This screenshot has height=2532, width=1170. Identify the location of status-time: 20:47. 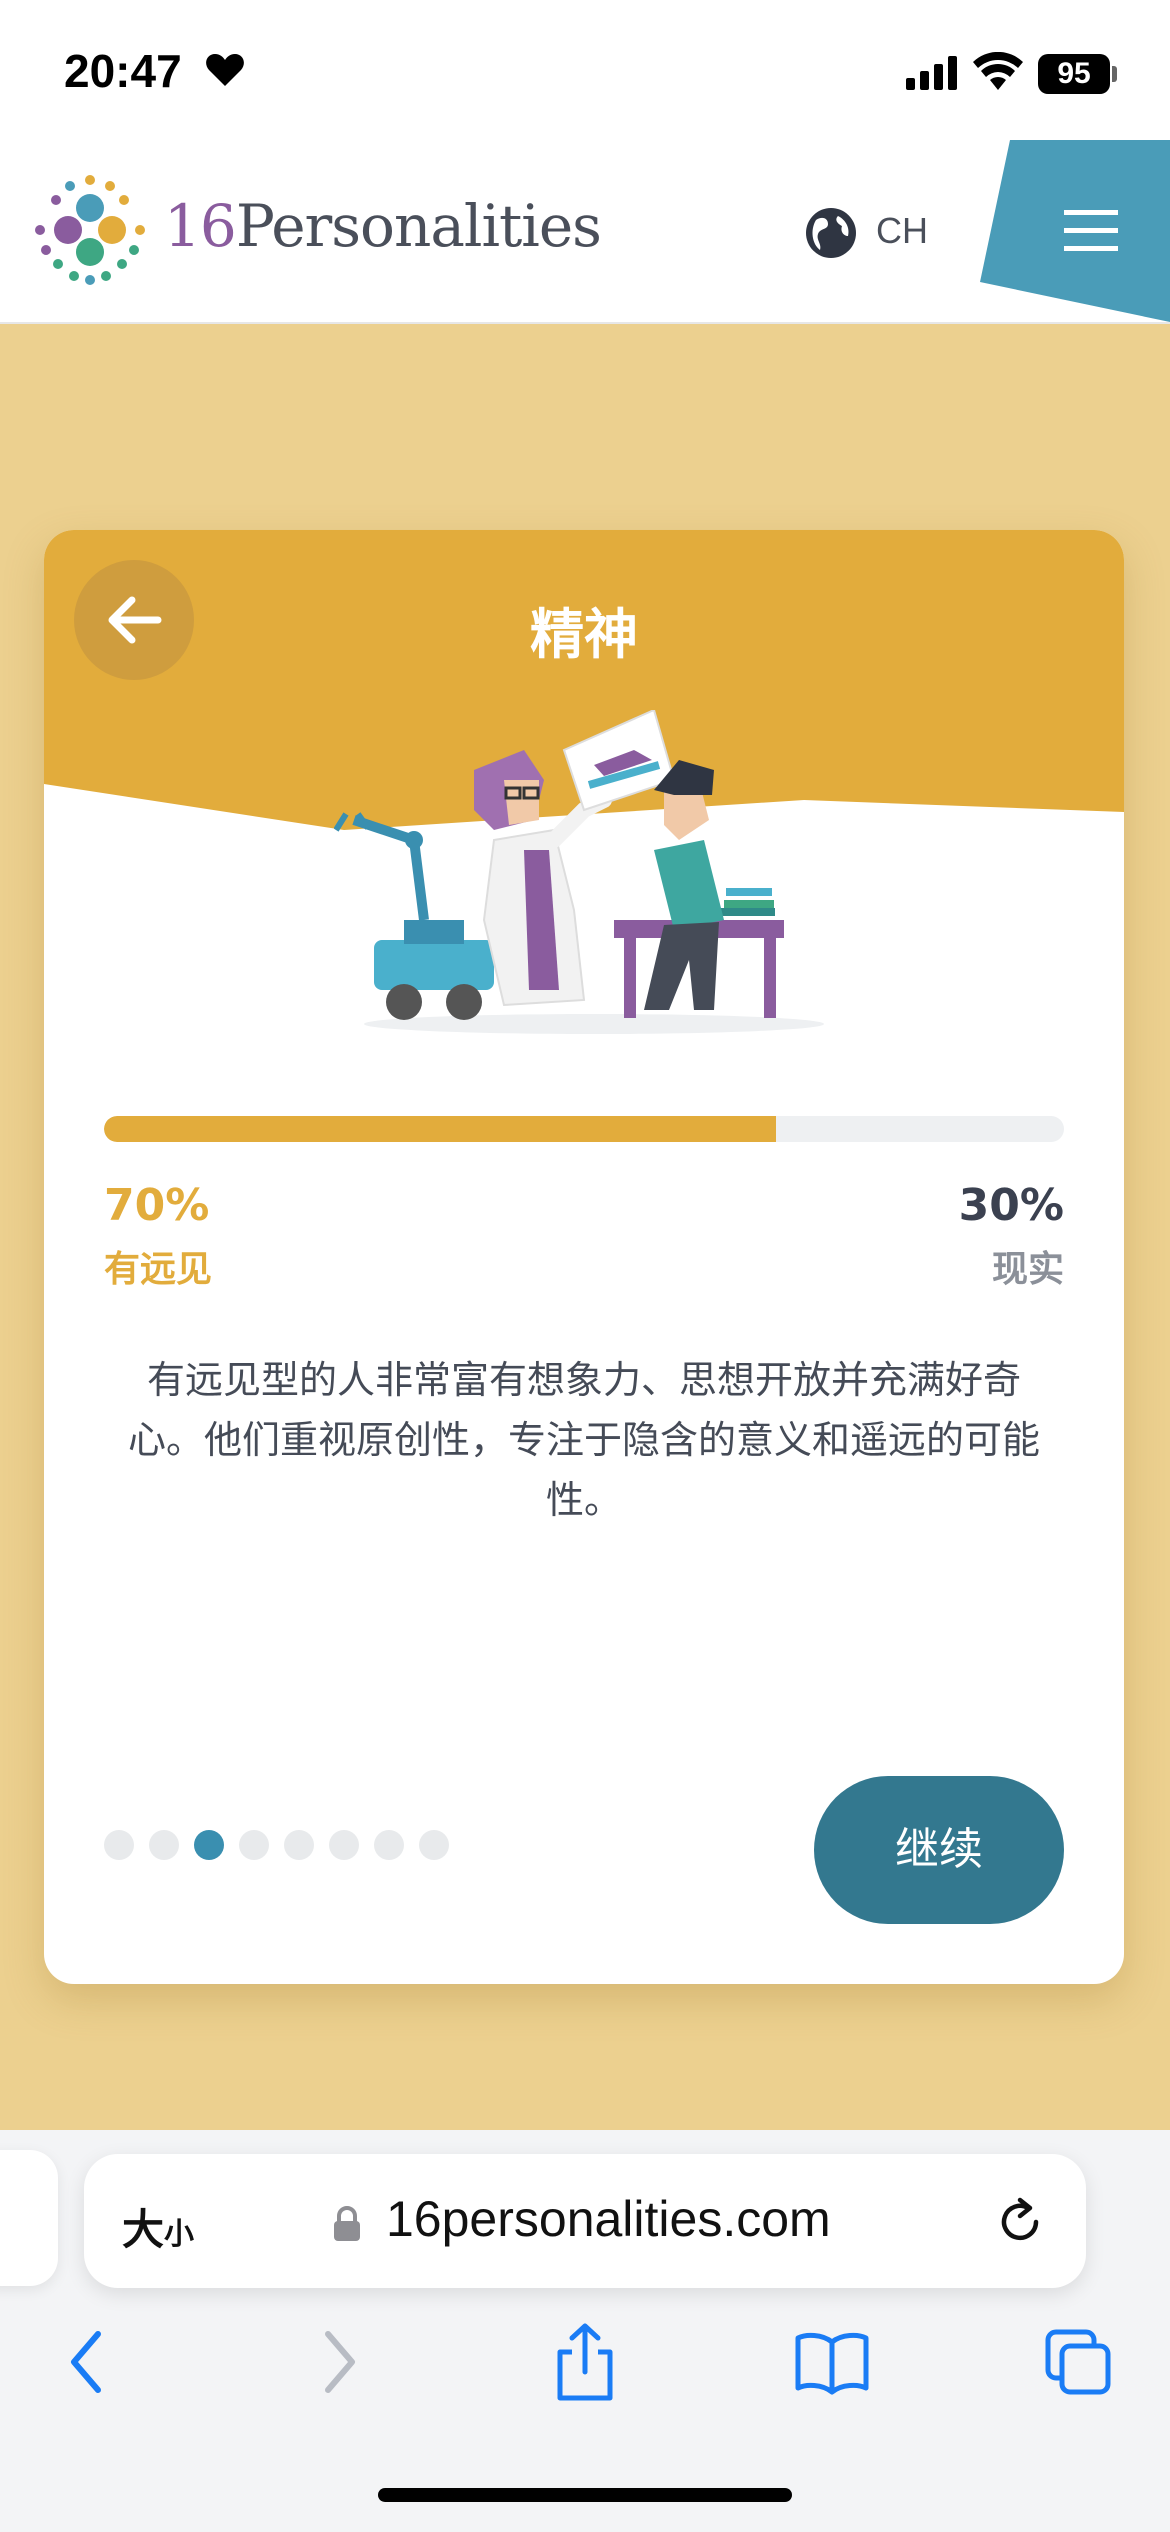
(123, 71).